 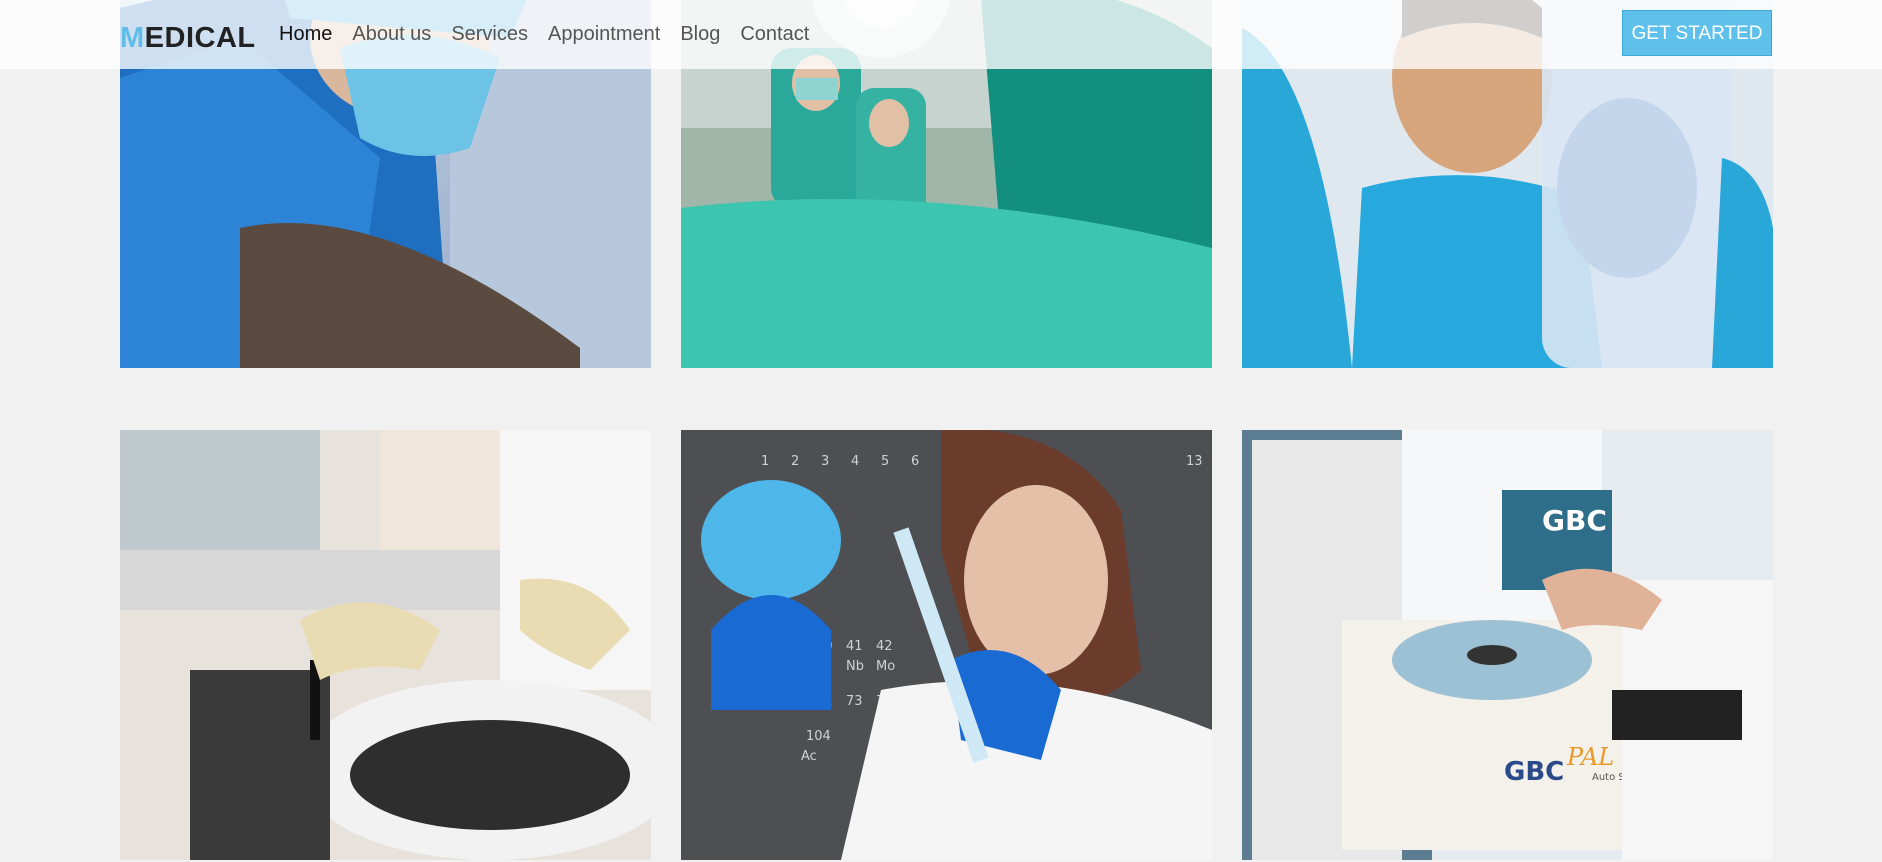 What do you see at coordinates (1534, 772) in the screenshot?
I see `gbc-label-text: GBC` at bounding box center [1534, 772].